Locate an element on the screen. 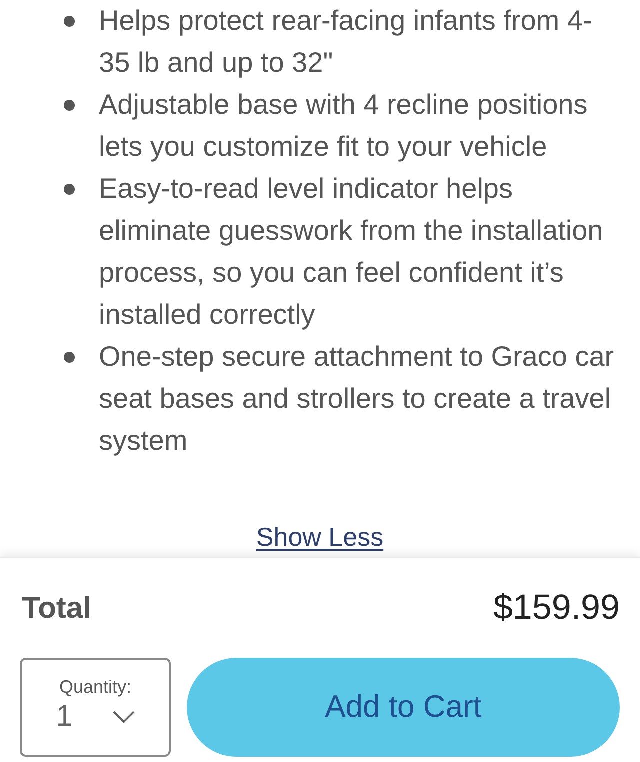 The image size is (640, 762). show-less-link: Show Less is located at coordinates (320, 537).